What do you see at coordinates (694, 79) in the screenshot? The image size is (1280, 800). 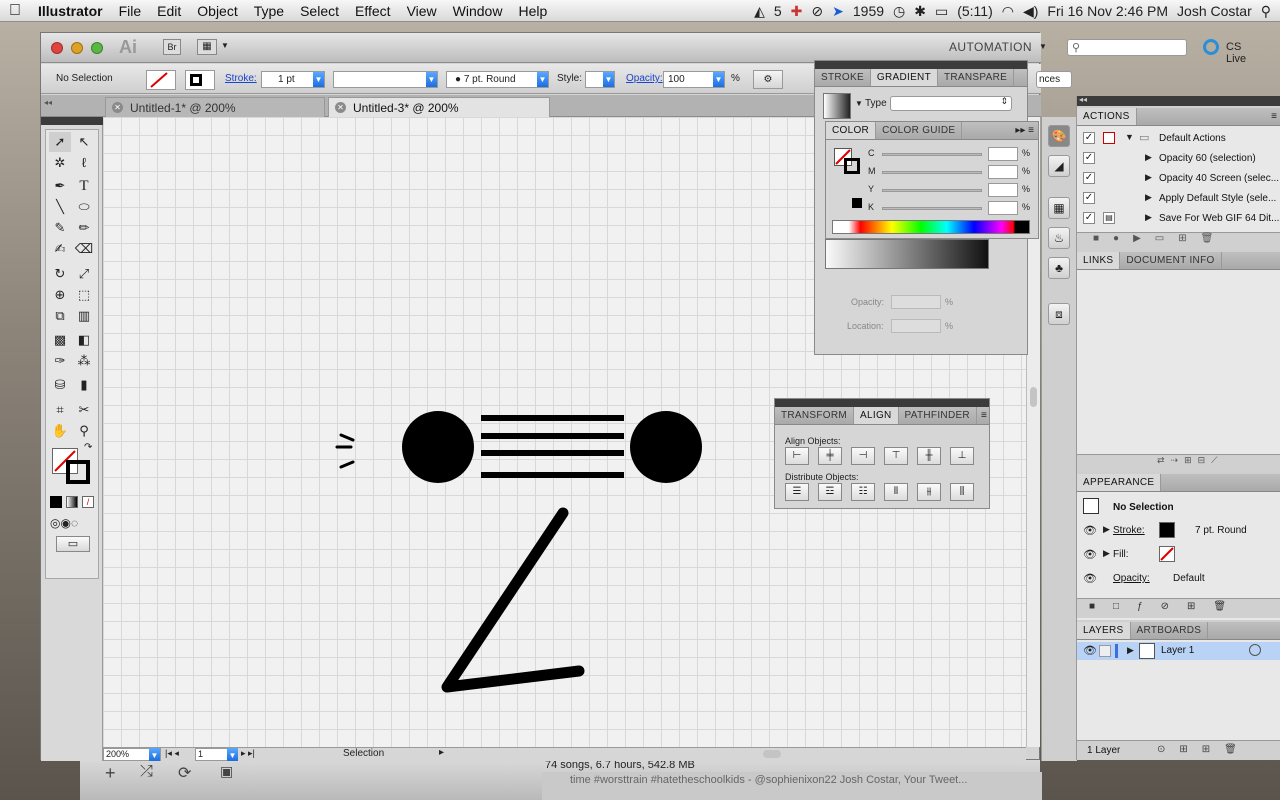 I see `opacity-field: 100 ▼` at bounding box center [694, 79].